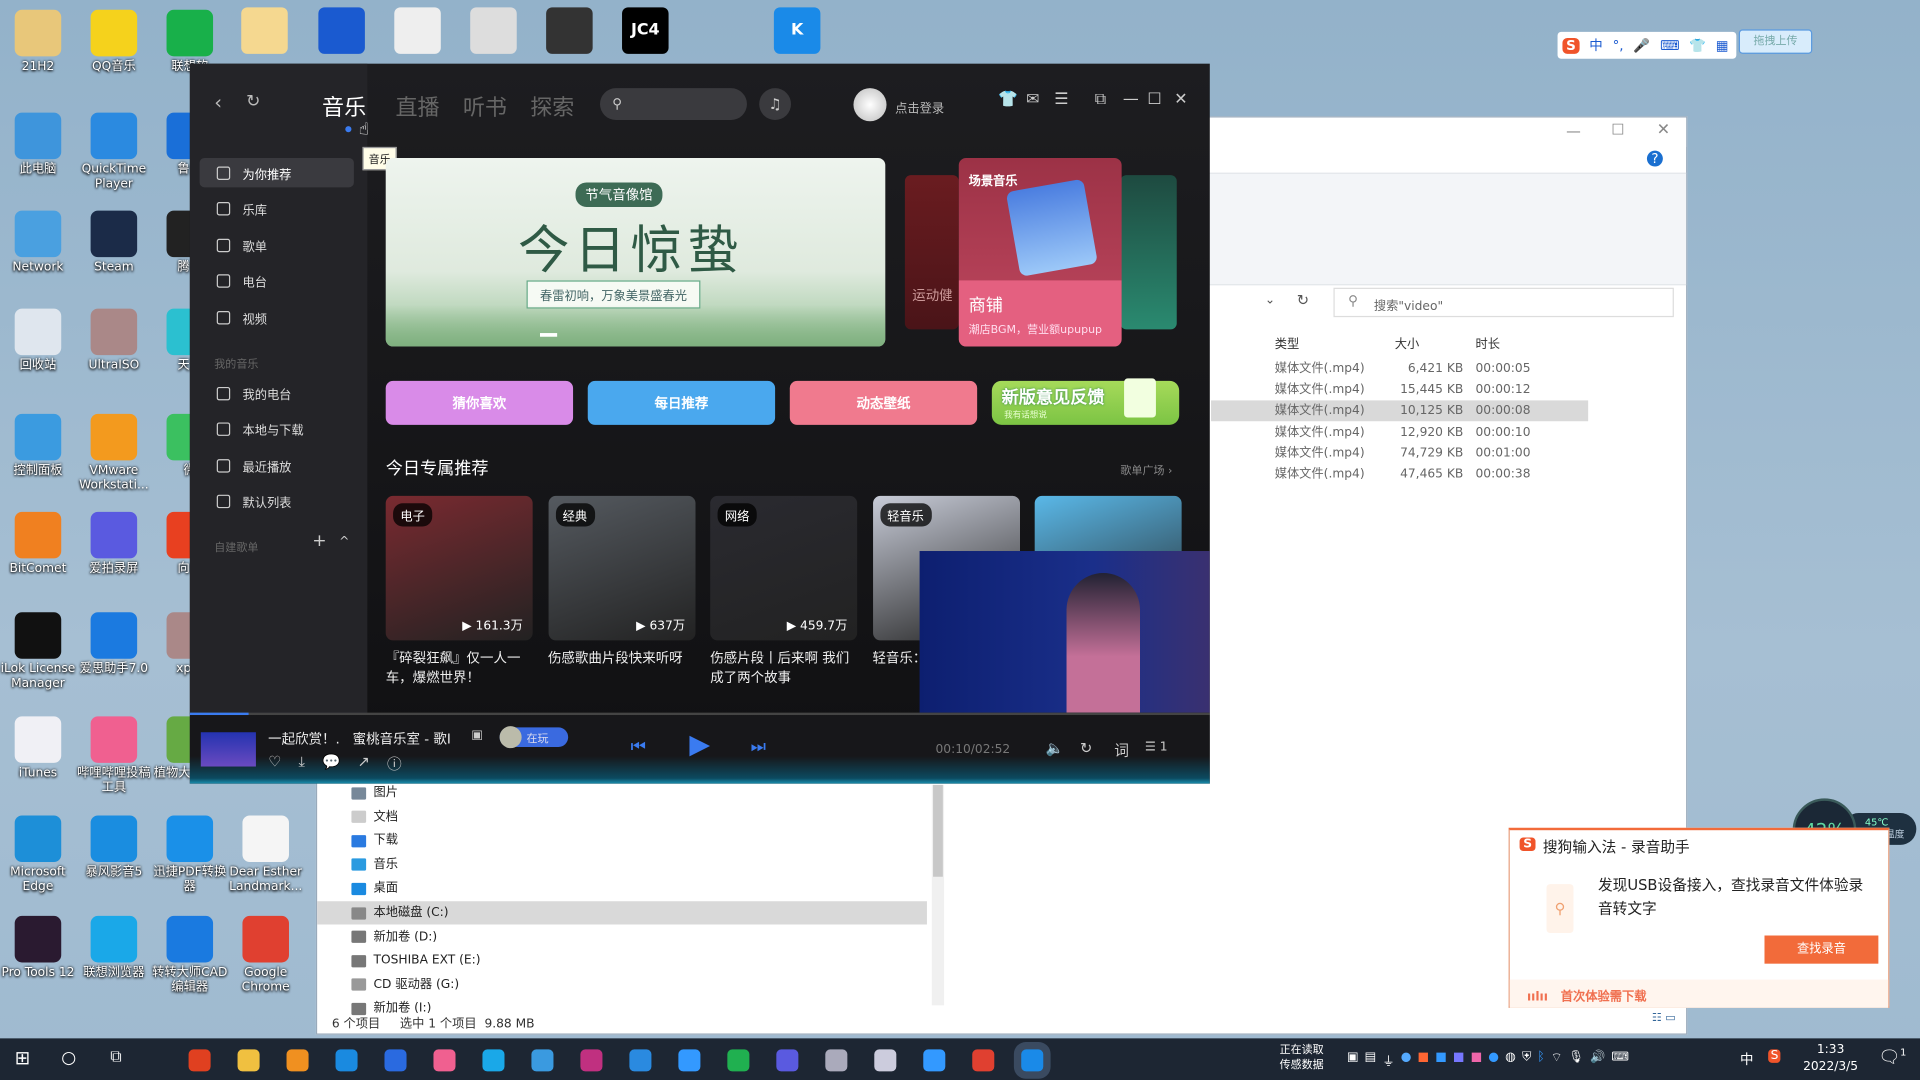 The height and width of the screenshot is (1080, 1920). Describe the element at coordinates (276, 172) in the screenshot. I see `sidebar-item: 为你推荐` at that location.